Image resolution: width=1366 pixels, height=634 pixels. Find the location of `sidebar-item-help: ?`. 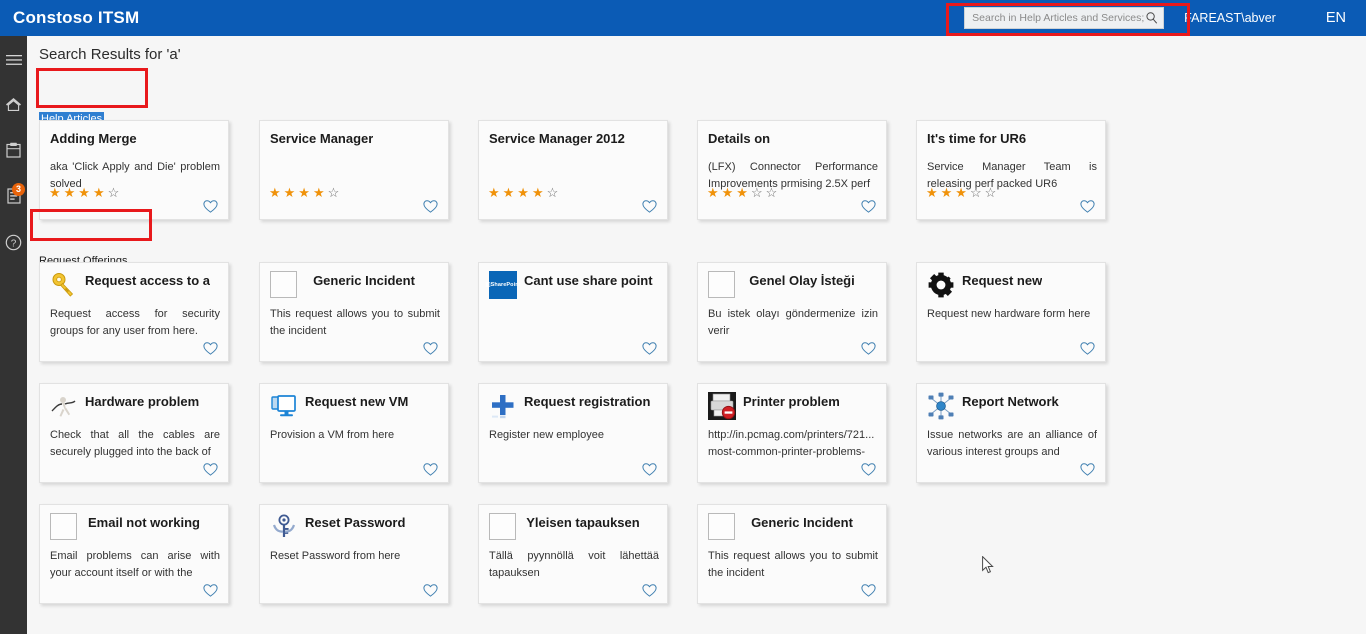

sidebar-item-help: ? is located at coordinates (13, 242).